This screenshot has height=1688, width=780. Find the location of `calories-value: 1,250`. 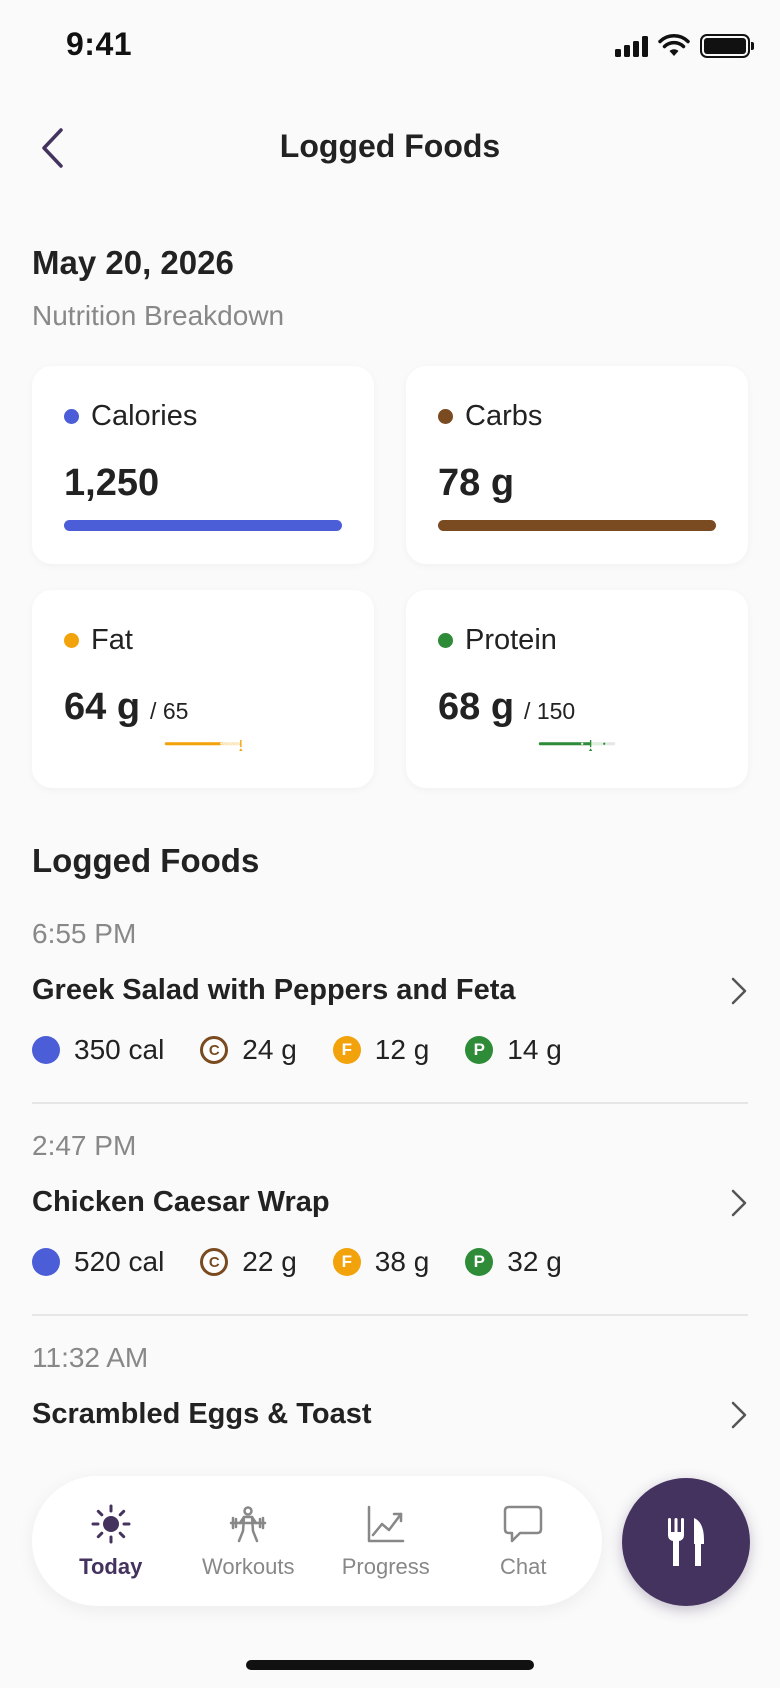

calories-value: 1,250 is located at coordinates (112, 483).